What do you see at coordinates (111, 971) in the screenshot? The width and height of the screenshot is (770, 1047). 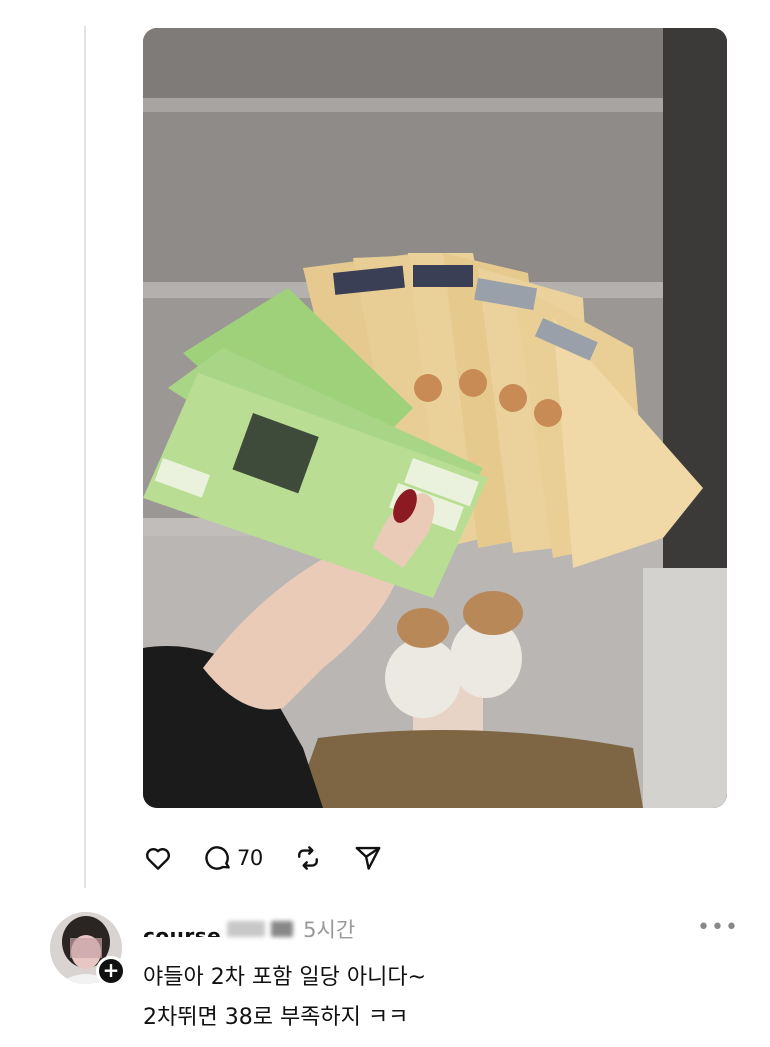 I see `follow-add-button: +` at bounding box center [111, 971].